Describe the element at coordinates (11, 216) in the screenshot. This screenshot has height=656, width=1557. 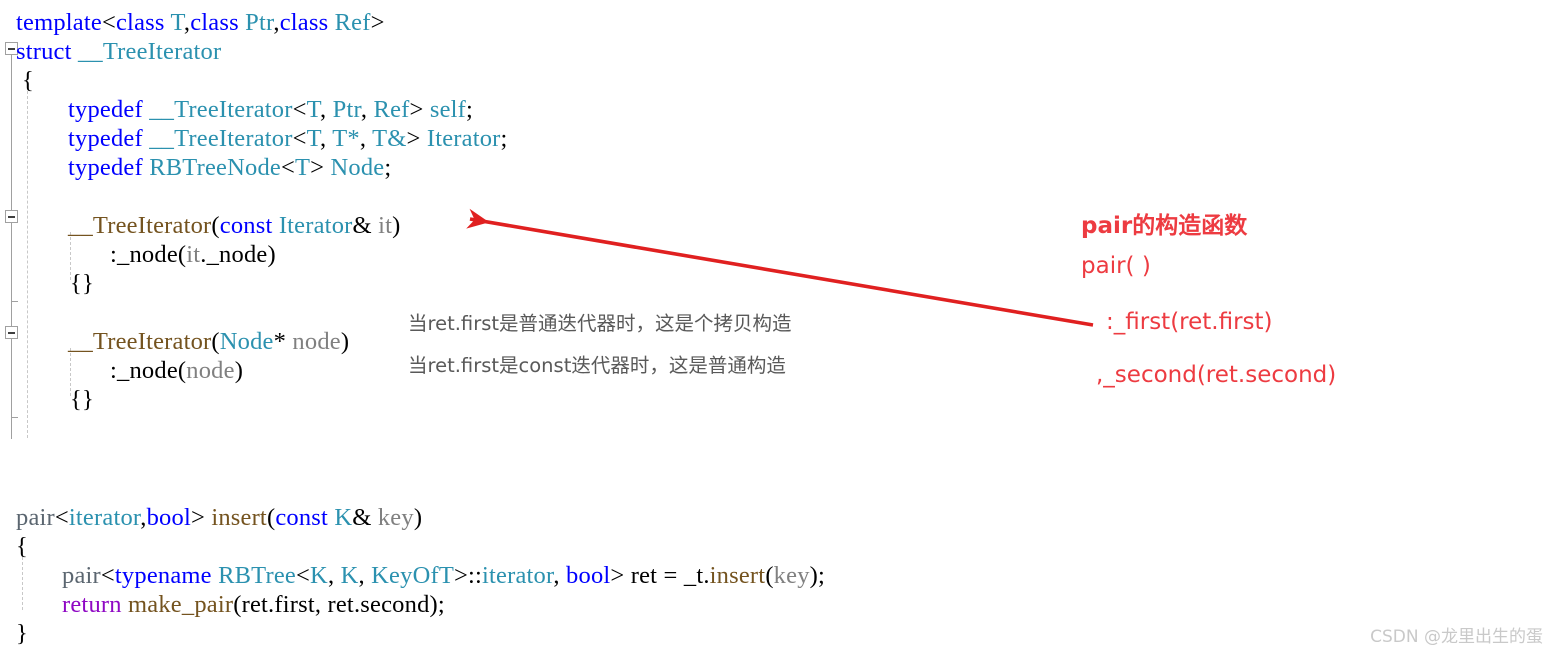
I see `fold-toggle-ctor-copy` at that location.